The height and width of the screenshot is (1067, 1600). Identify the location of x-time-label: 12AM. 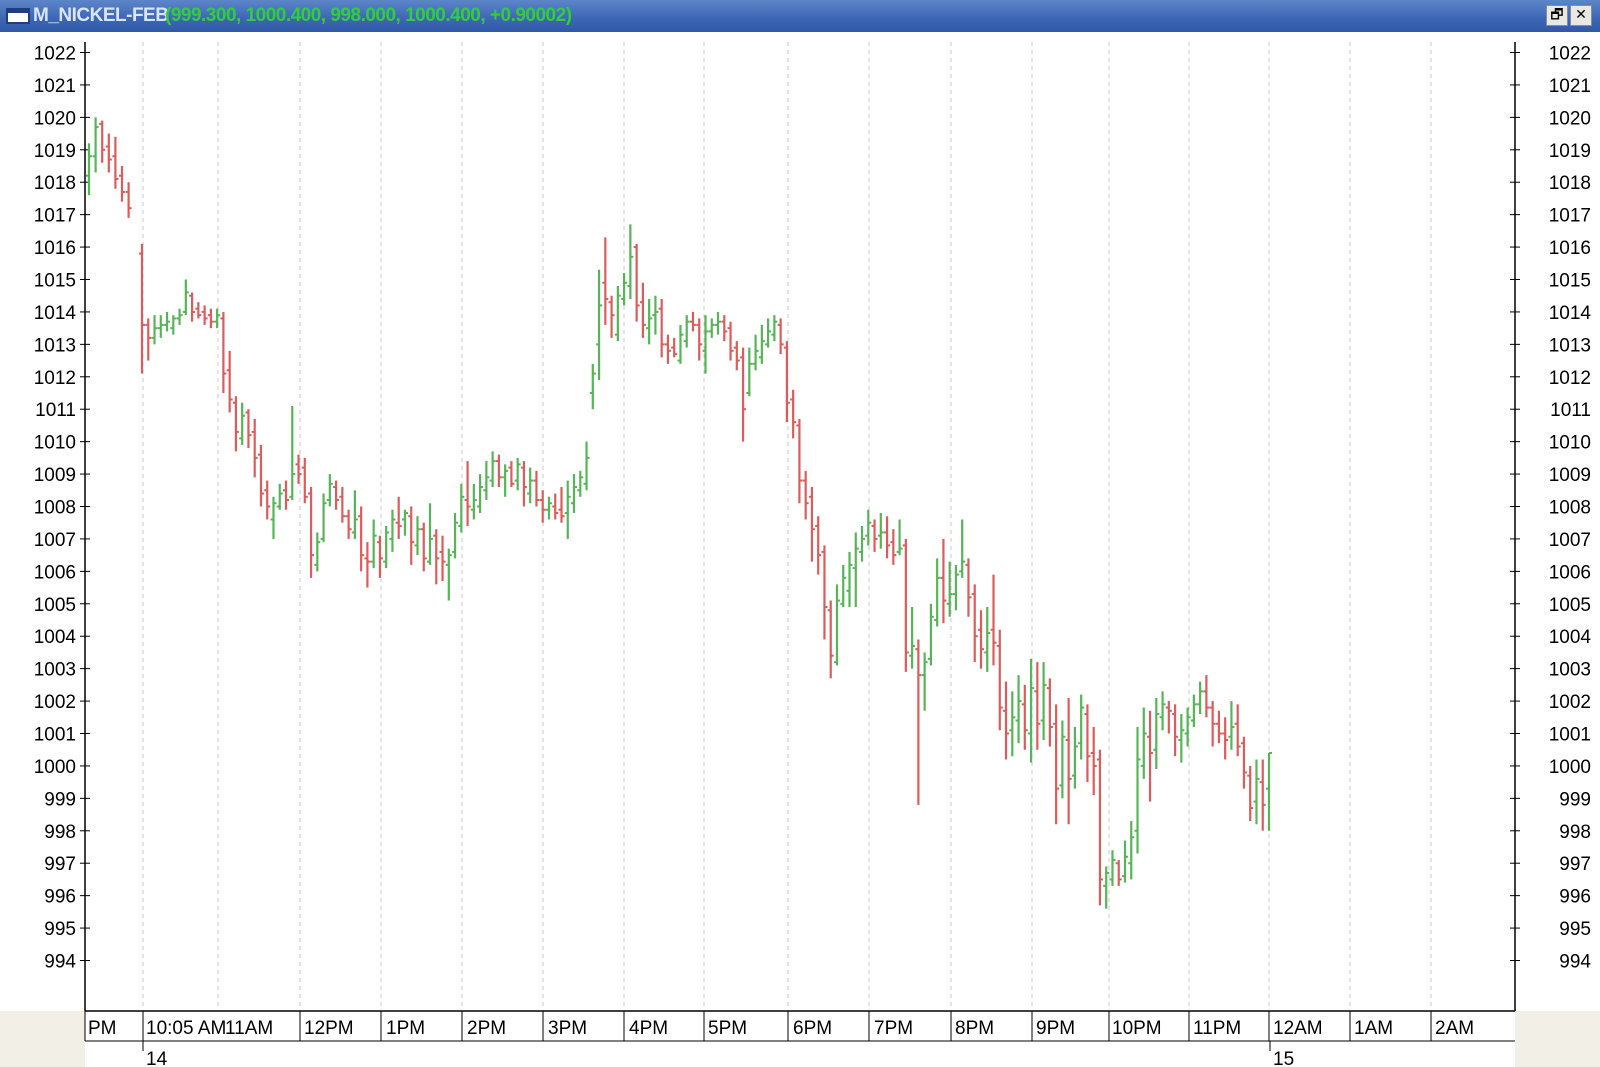
(1298, 1028).